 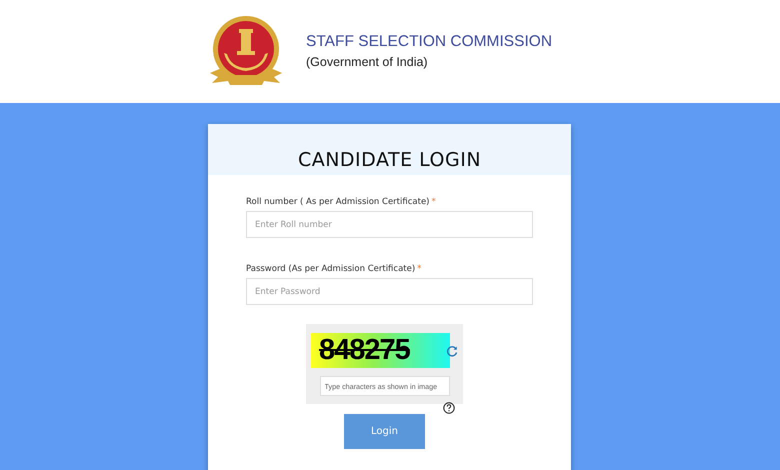 I want to click on input-field: Enter Password, so click(x=389, y=291).